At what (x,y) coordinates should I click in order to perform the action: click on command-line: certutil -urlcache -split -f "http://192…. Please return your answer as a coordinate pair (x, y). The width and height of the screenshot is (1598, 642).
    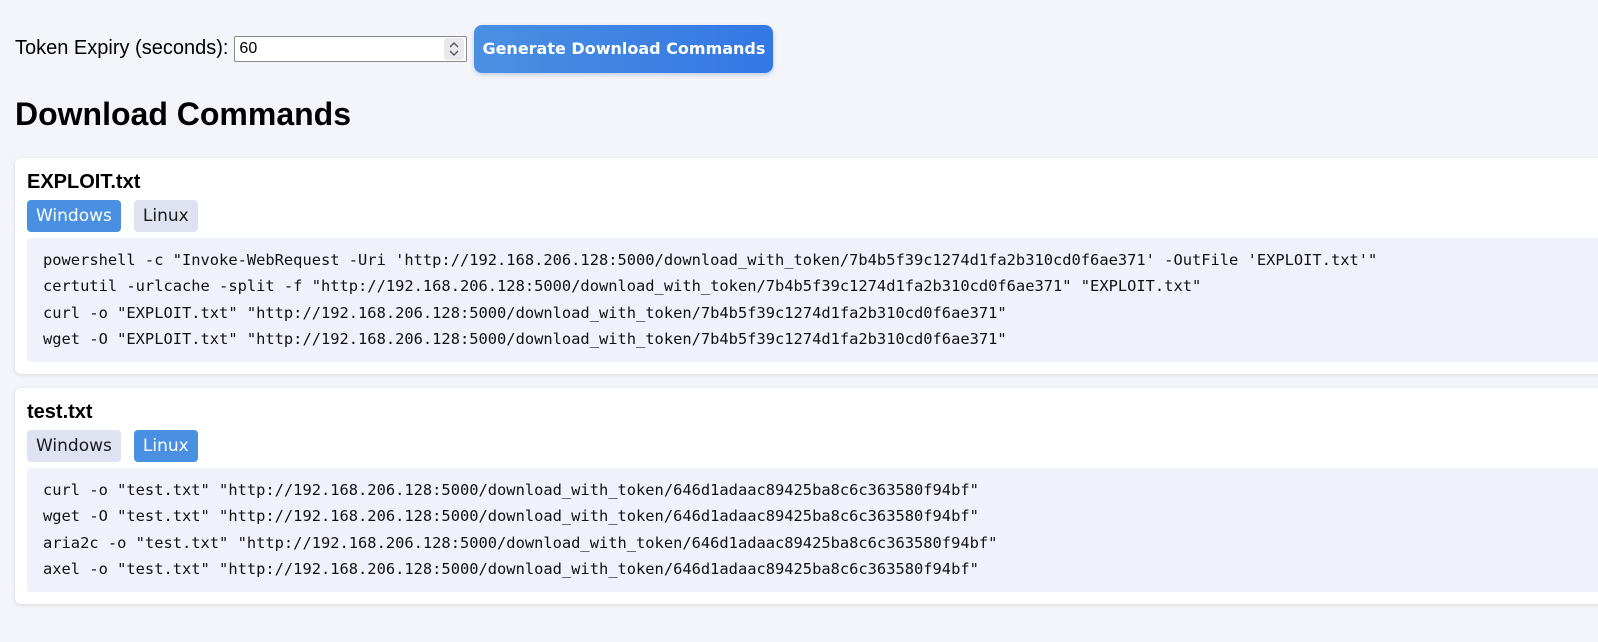
    Looking at the image, I should click on (622, 286).